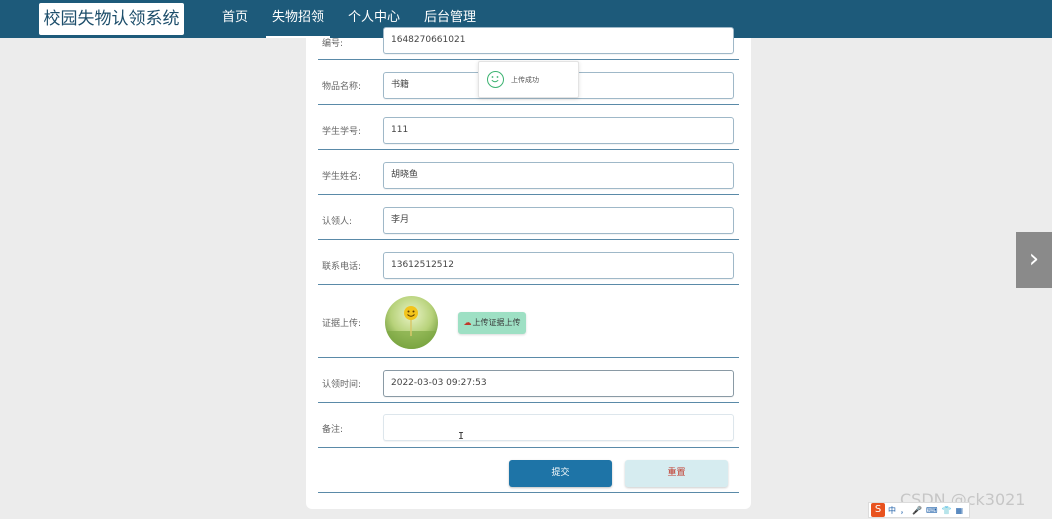 The image size is (1052, 519). What do you see at coordinates (467, 322) in the screenshot?
I see `cloud-upload-icon: ☁` at bounding box center [467, 322].